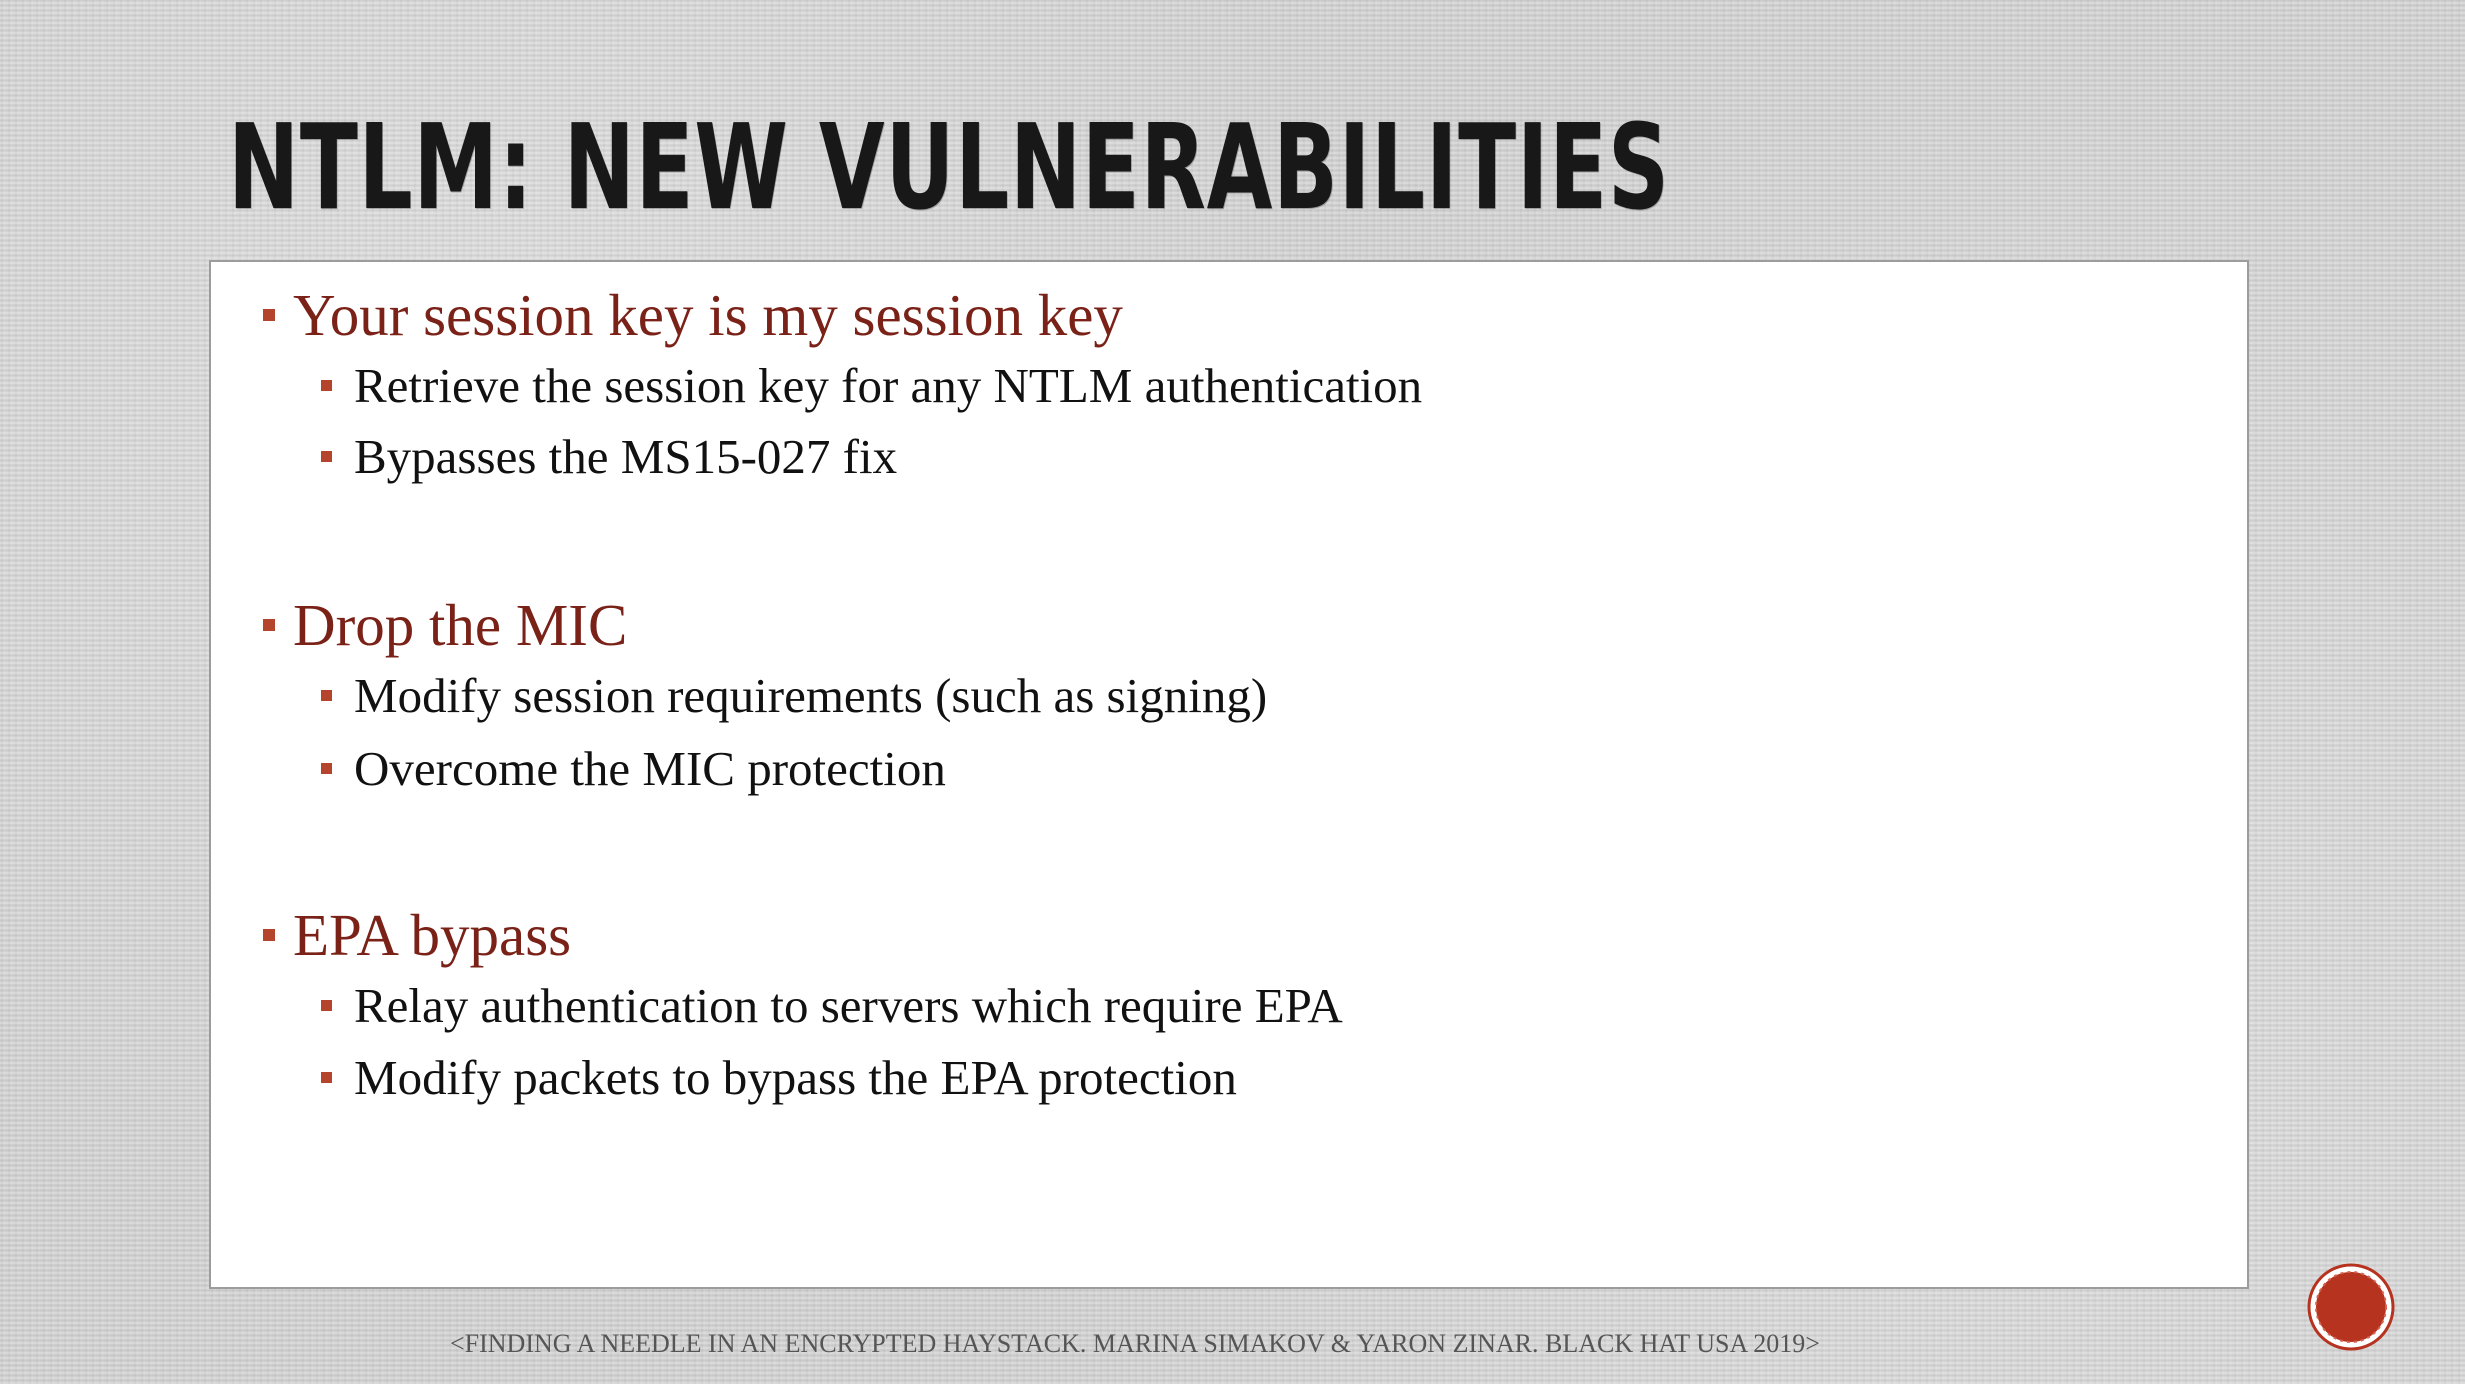 This screenshot has width=2465, height=1384. I want to click on sub-bullet-text: Bypasses the MS15-027 fix, so click(626, 456).